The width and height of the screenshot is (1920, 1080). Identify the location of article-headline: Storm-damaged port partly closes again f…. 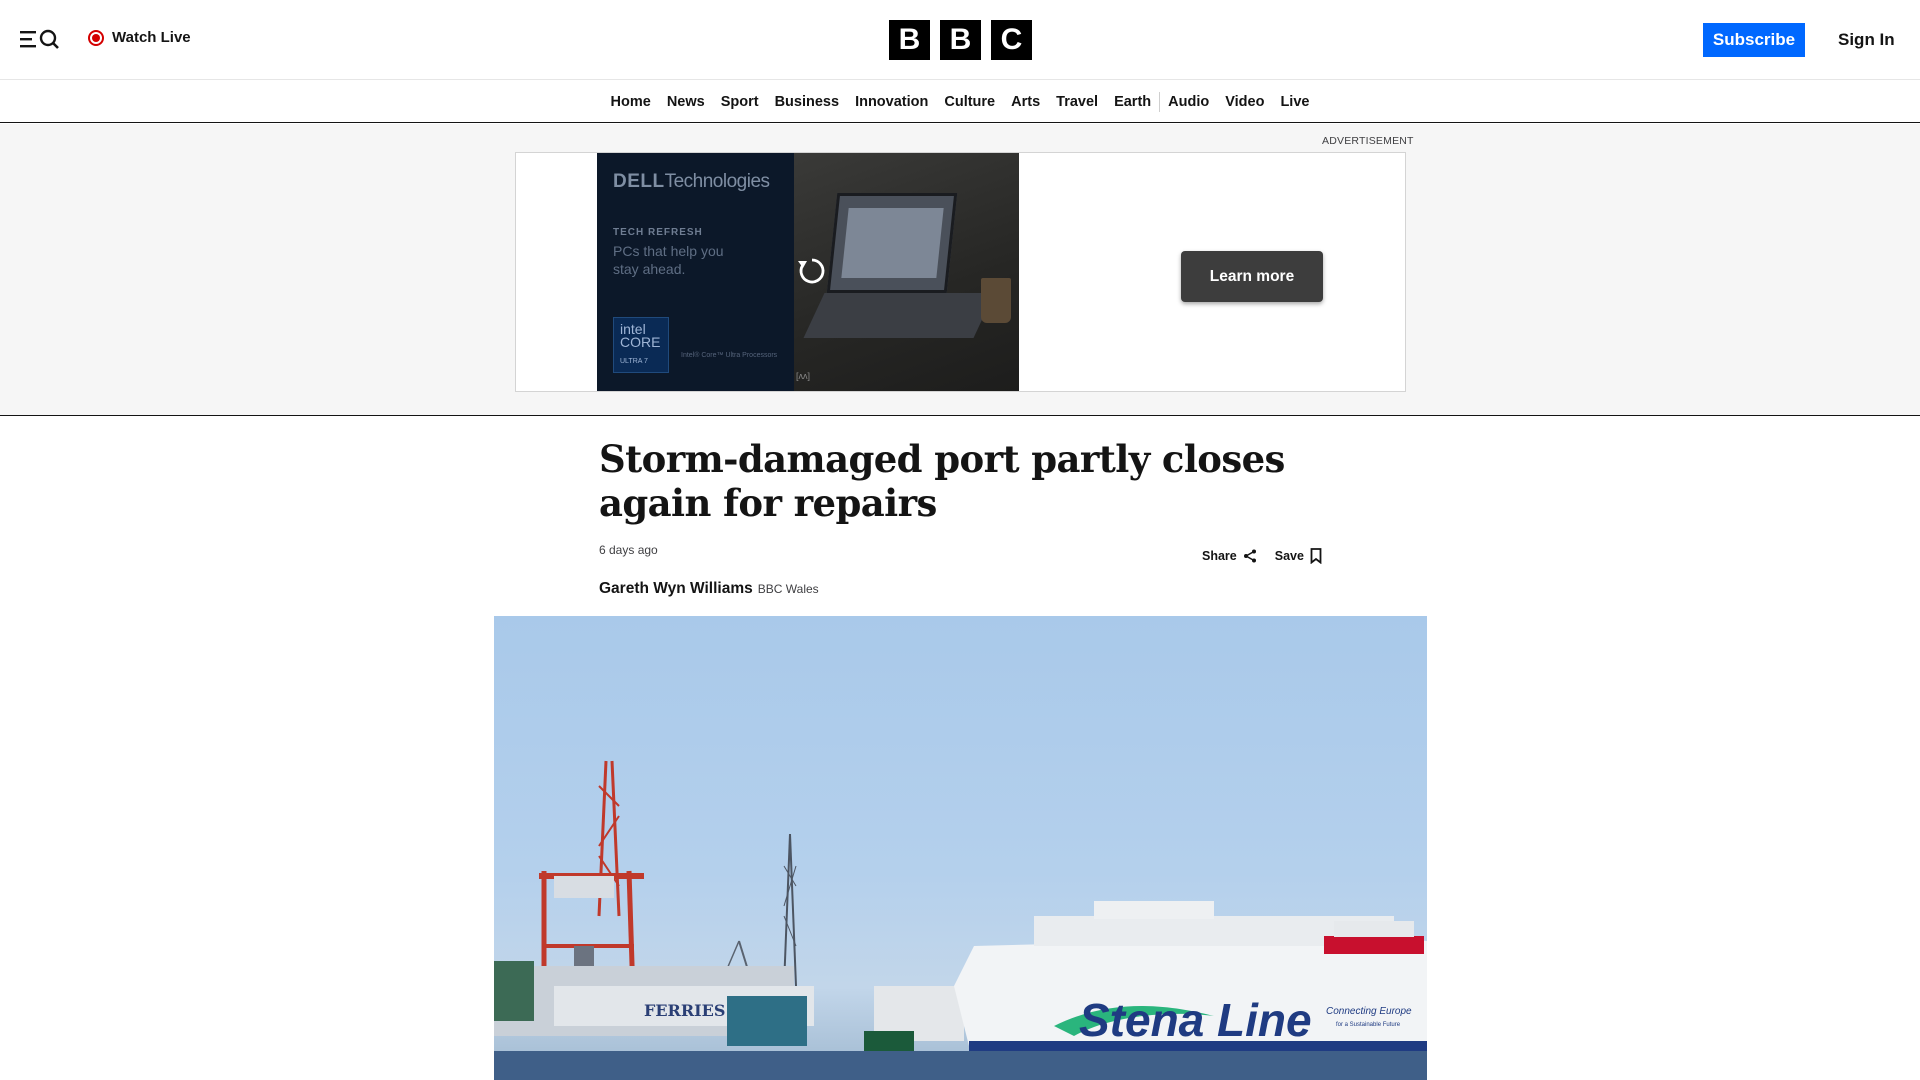
(942, 481).